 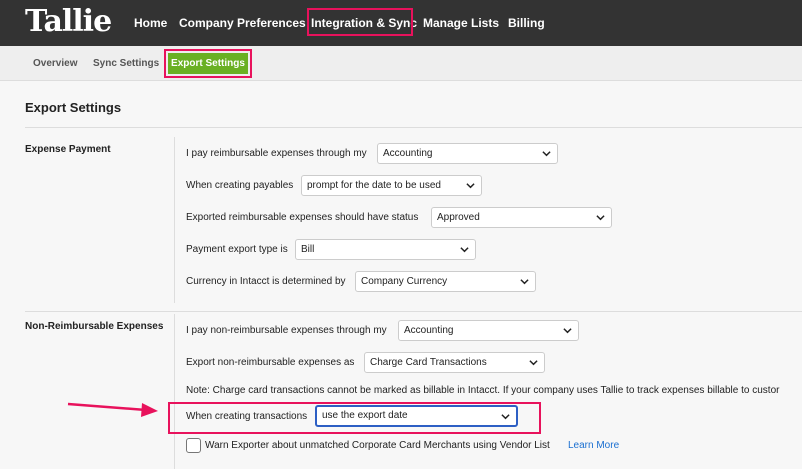 I want to click on label-reimbursable-through: I pay reimbursable expenses through my, so click(x=276, y=153).